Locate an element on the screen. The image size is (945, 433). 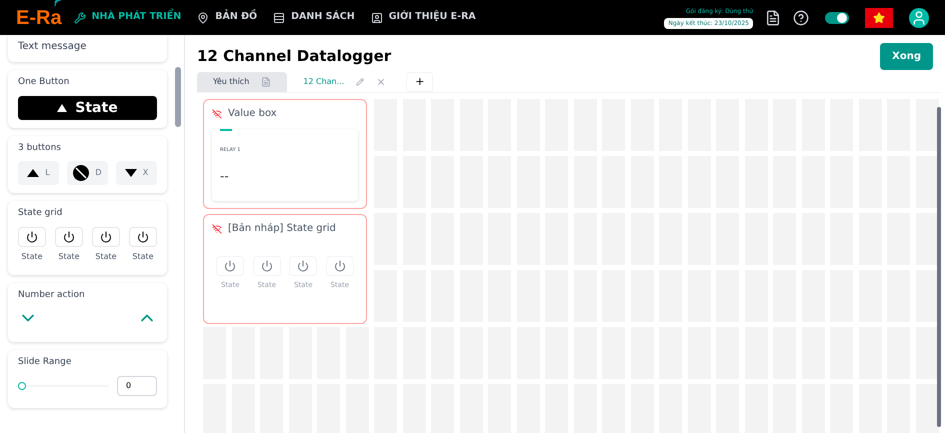
edit-icon is located at coordinates (360, 82).